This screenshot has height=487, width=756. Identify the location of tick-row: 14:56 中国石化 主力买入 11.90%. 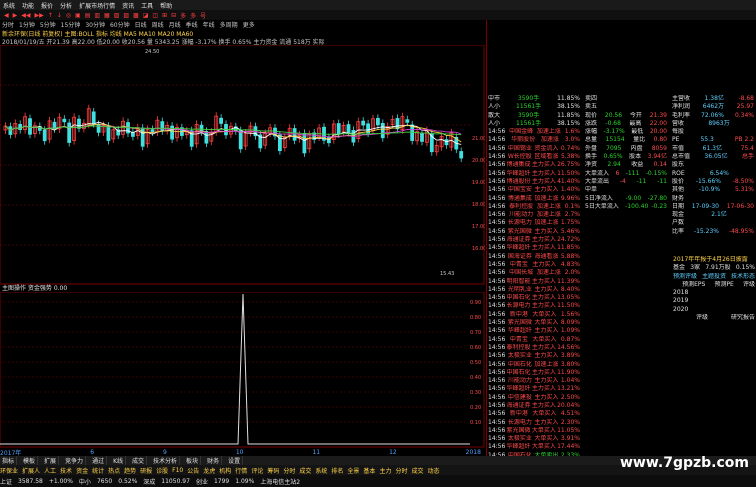
(534, 373).